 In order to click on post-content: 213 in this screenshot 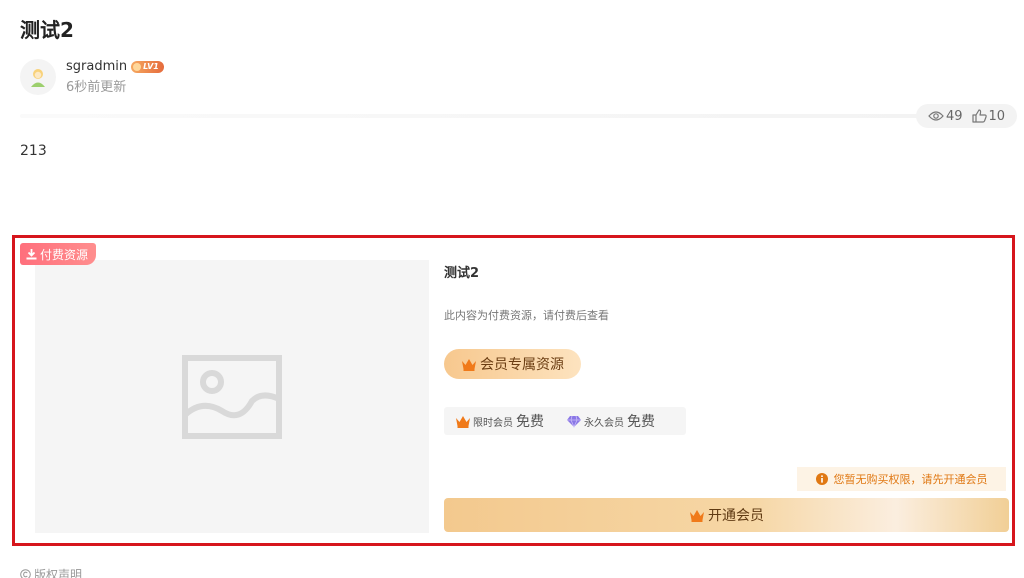, I will do `click(33, 151)`.